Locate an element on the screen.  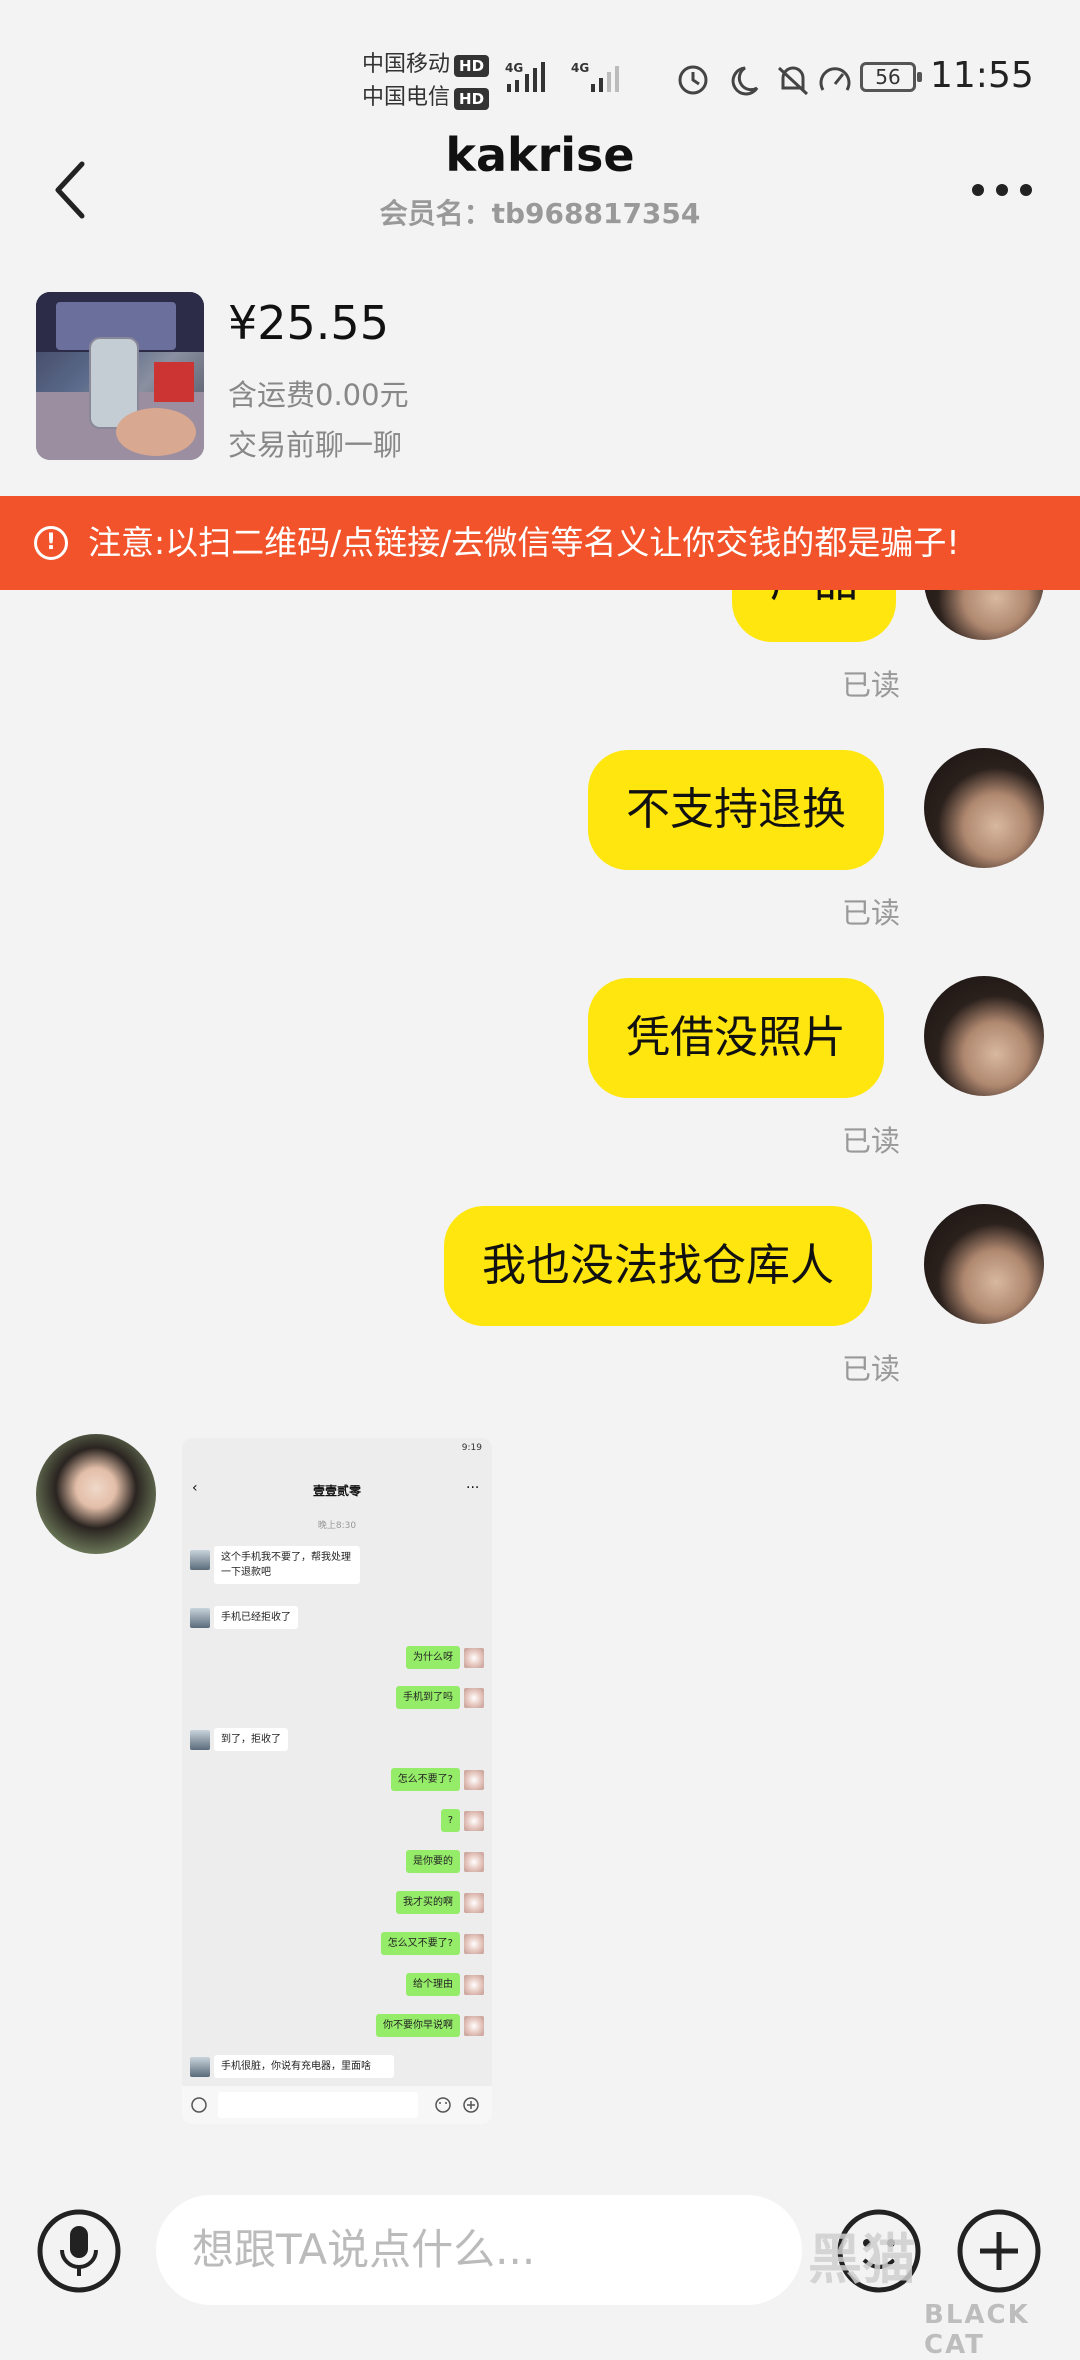
moon-icon is located at coordinates (745, 81).